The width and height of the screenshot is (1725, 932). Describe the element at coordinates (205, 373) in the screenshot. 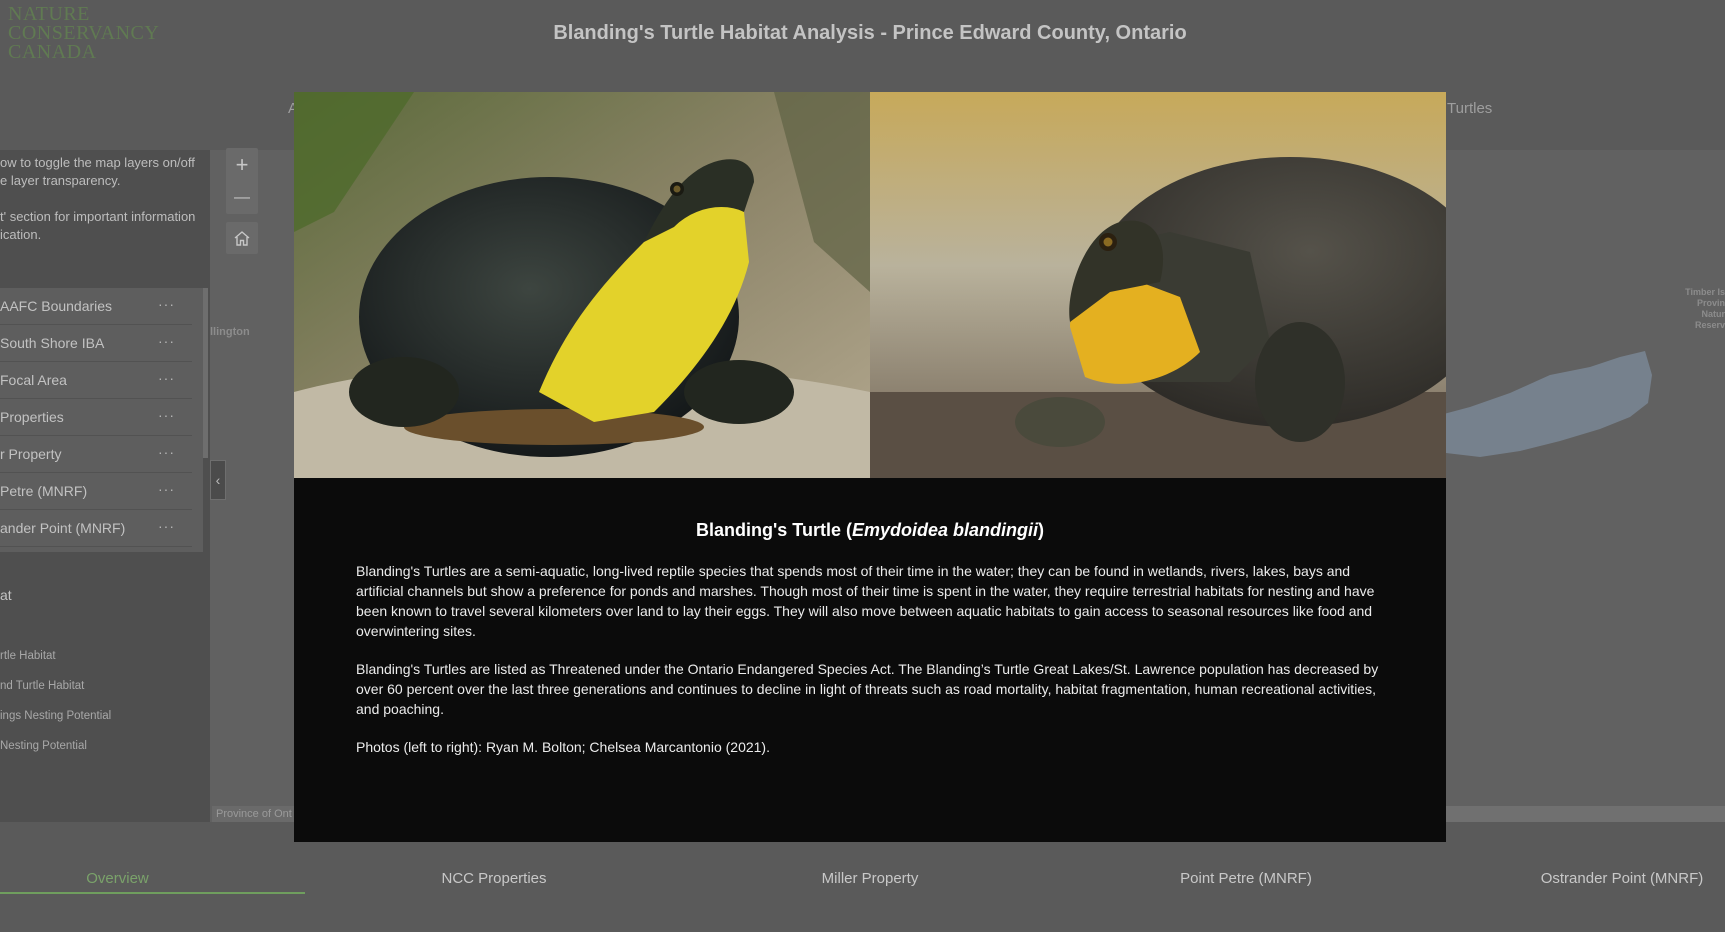

I see `layer-list-scrollbar` at that location.